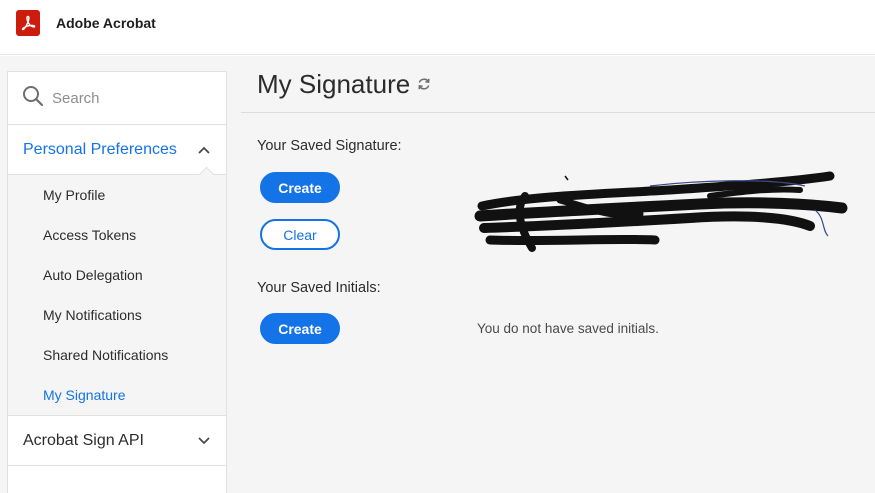 The image size is (875, 493). I want to click on page-title: My Signature, so click(334, 84).